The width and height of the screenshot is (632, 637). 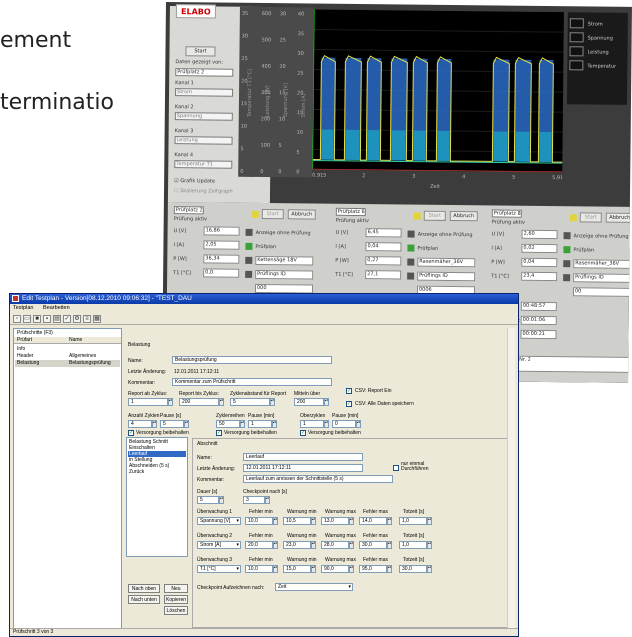 I want to click on new-file-icon: ▫, so click(x=17, y=318).